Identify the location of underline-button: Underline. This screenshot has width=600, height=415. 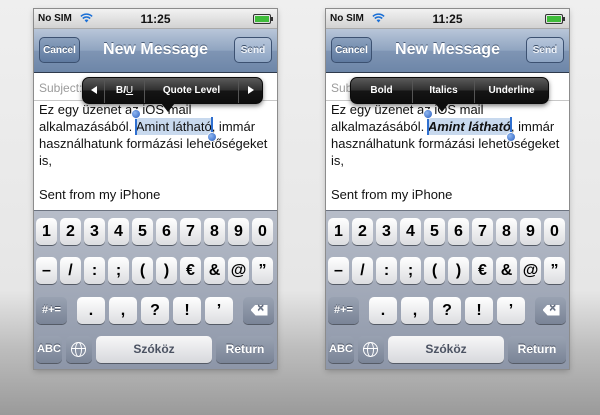
(511, 90).